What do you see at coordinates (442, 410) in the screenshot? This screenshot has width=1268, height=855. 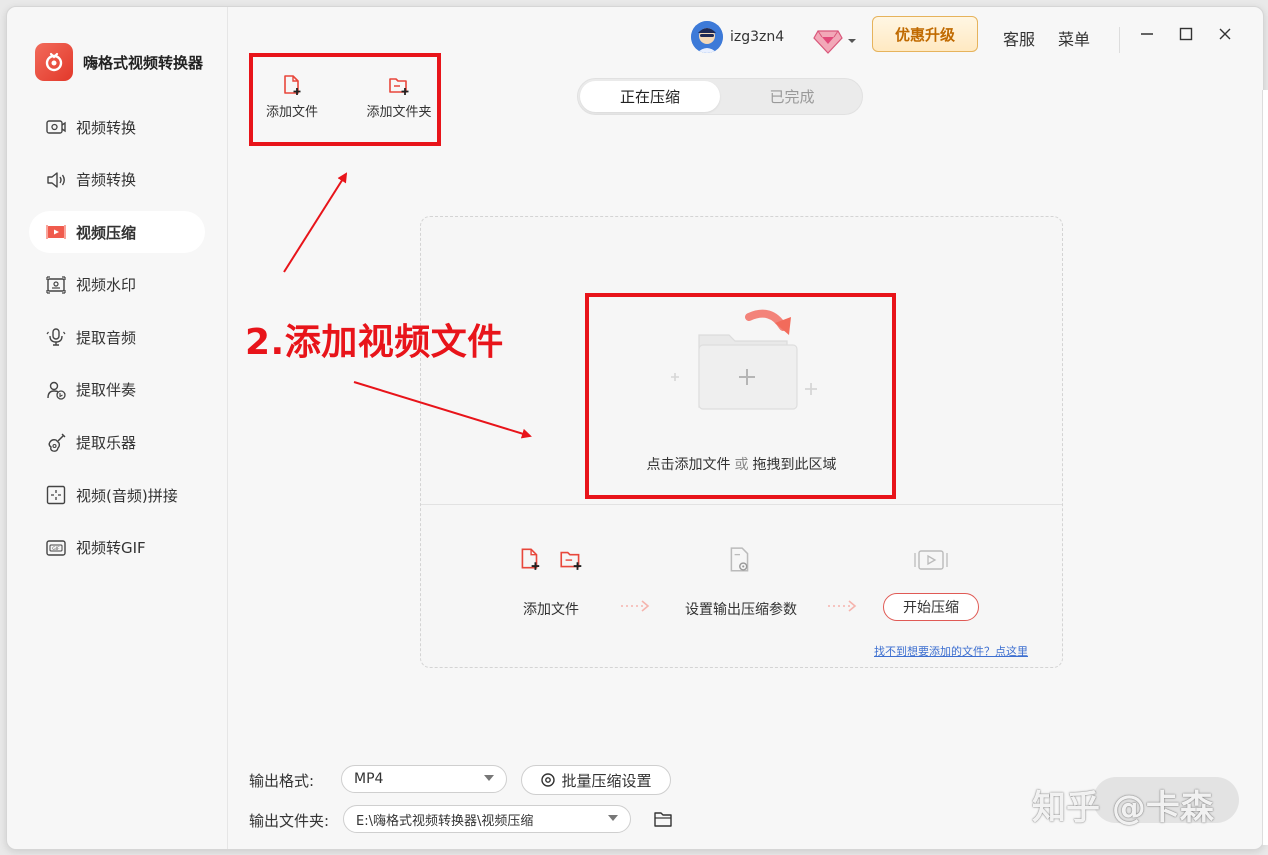 I see `arrow-to-dropzone` at bounding box center [442, 410].